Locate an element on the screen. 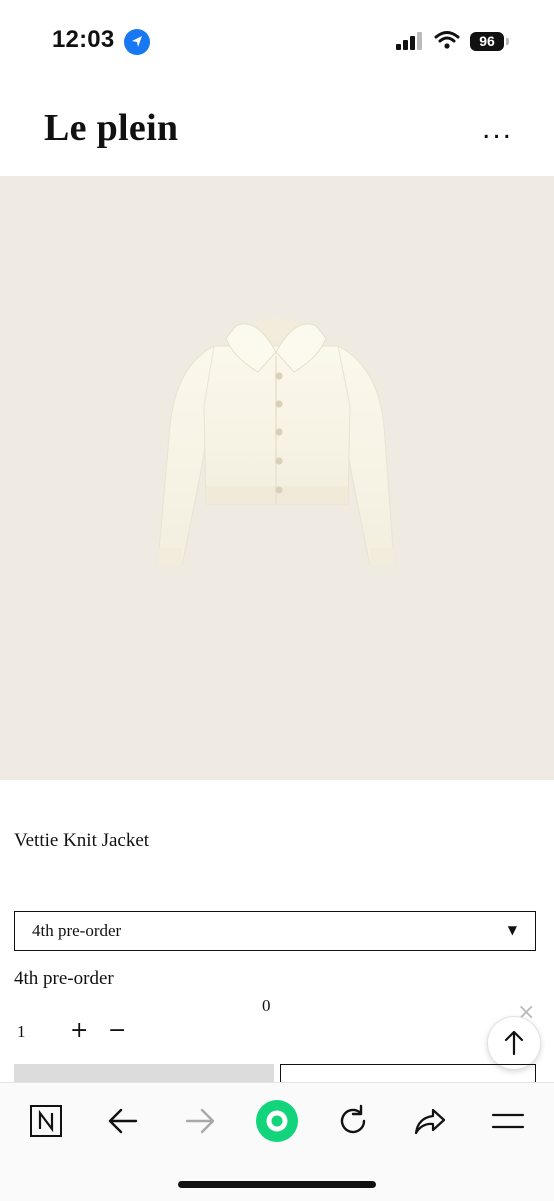  product-title: Vettie Knit Jacket is located at coordinates (82, 840).